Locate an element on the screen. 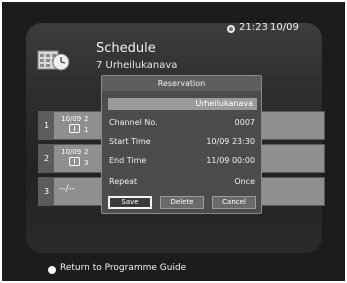  row-index: 2 is located at coordinates (46, 158).